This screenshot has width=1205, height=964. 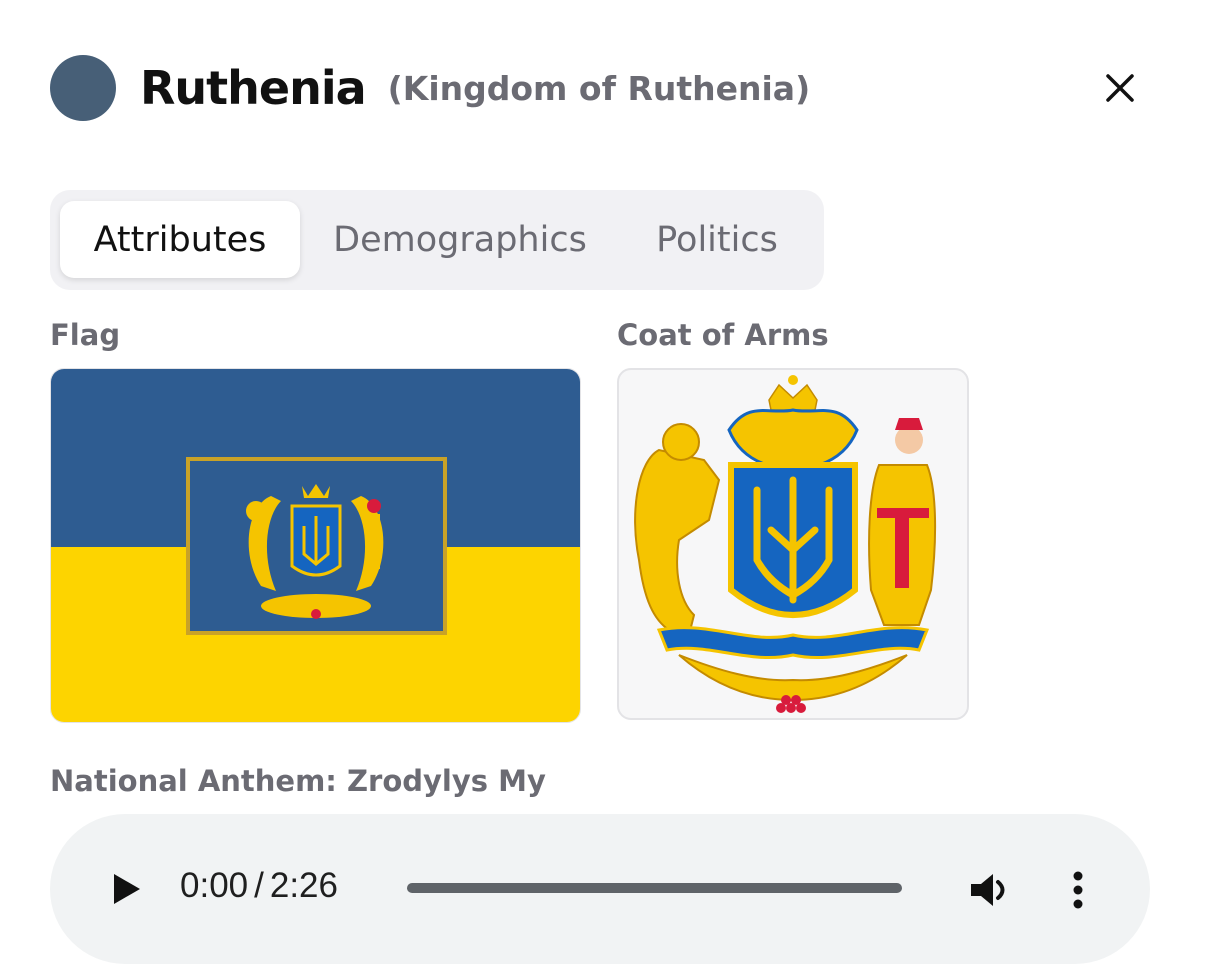 I want to click on current-time: 0:00, so click(x=214, y=885).